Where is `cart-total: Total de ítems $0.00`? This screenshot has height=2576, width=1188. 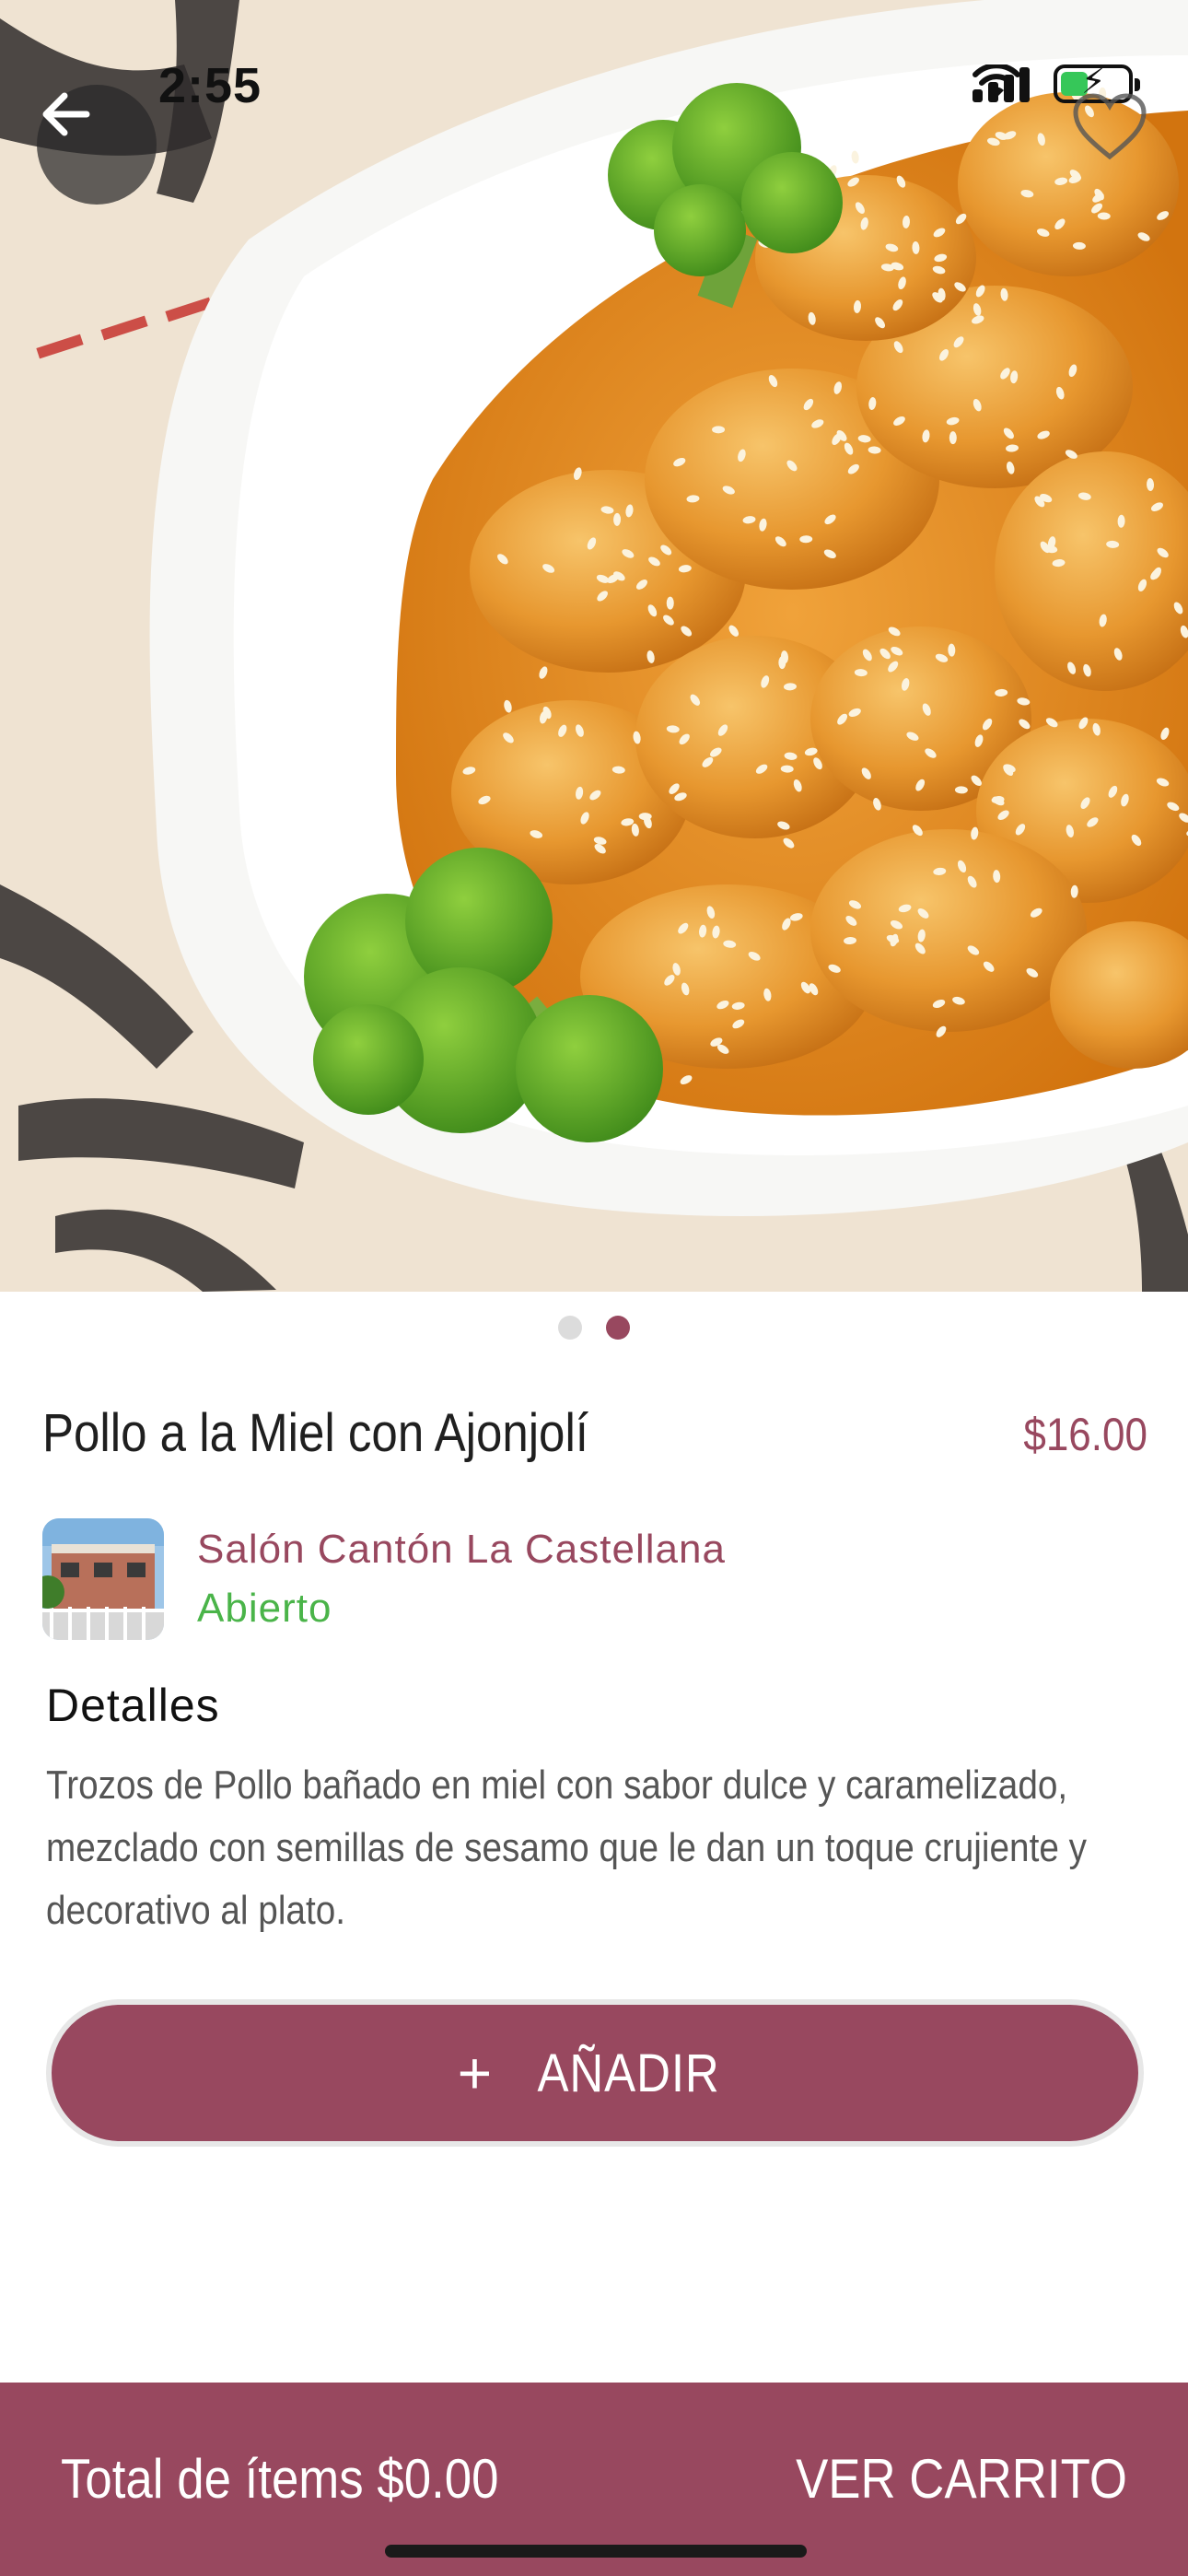 cart-total: Total de ítems $0.00 is located at coordinates (280, 2479).